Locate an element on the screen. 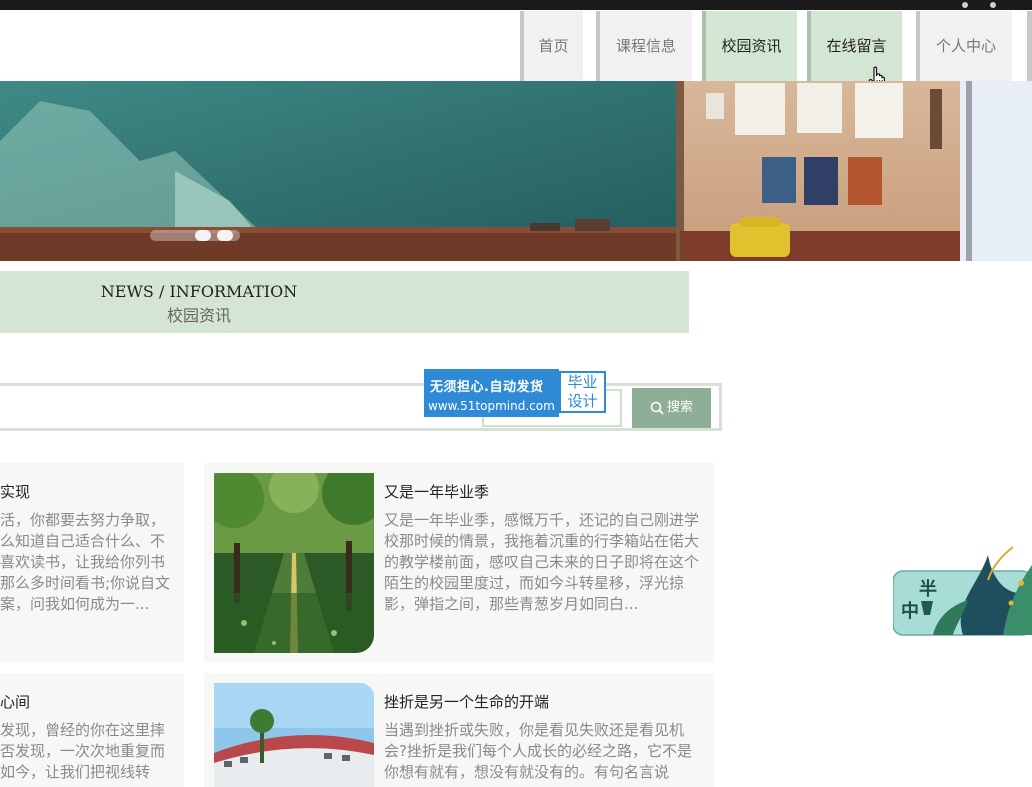 The width and height of the screenshot is (1032, 787). news-card-title: 挫折是另一个生命的开端 is located at coordinates (466, 701).